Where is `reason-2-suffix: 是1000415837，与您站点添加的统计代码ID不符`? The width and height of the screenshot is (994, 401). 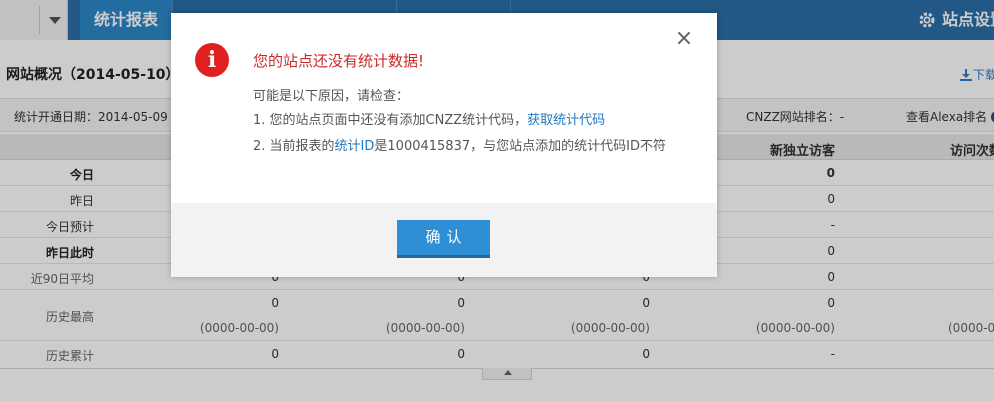 reason-2-suffix: 是1000415837，与您站点添加的统计代码ID不符 is located at coordinates (520, 146).